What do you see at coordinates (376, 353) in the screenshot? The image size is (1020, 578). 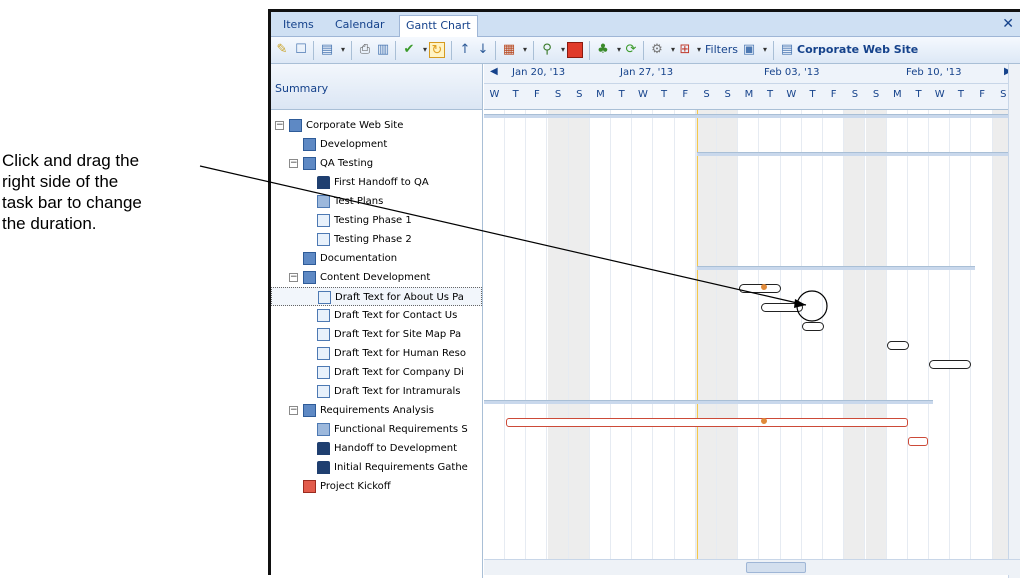 I see `task-row: Draft Text for Human Reso` at bounding box center [376, 353].